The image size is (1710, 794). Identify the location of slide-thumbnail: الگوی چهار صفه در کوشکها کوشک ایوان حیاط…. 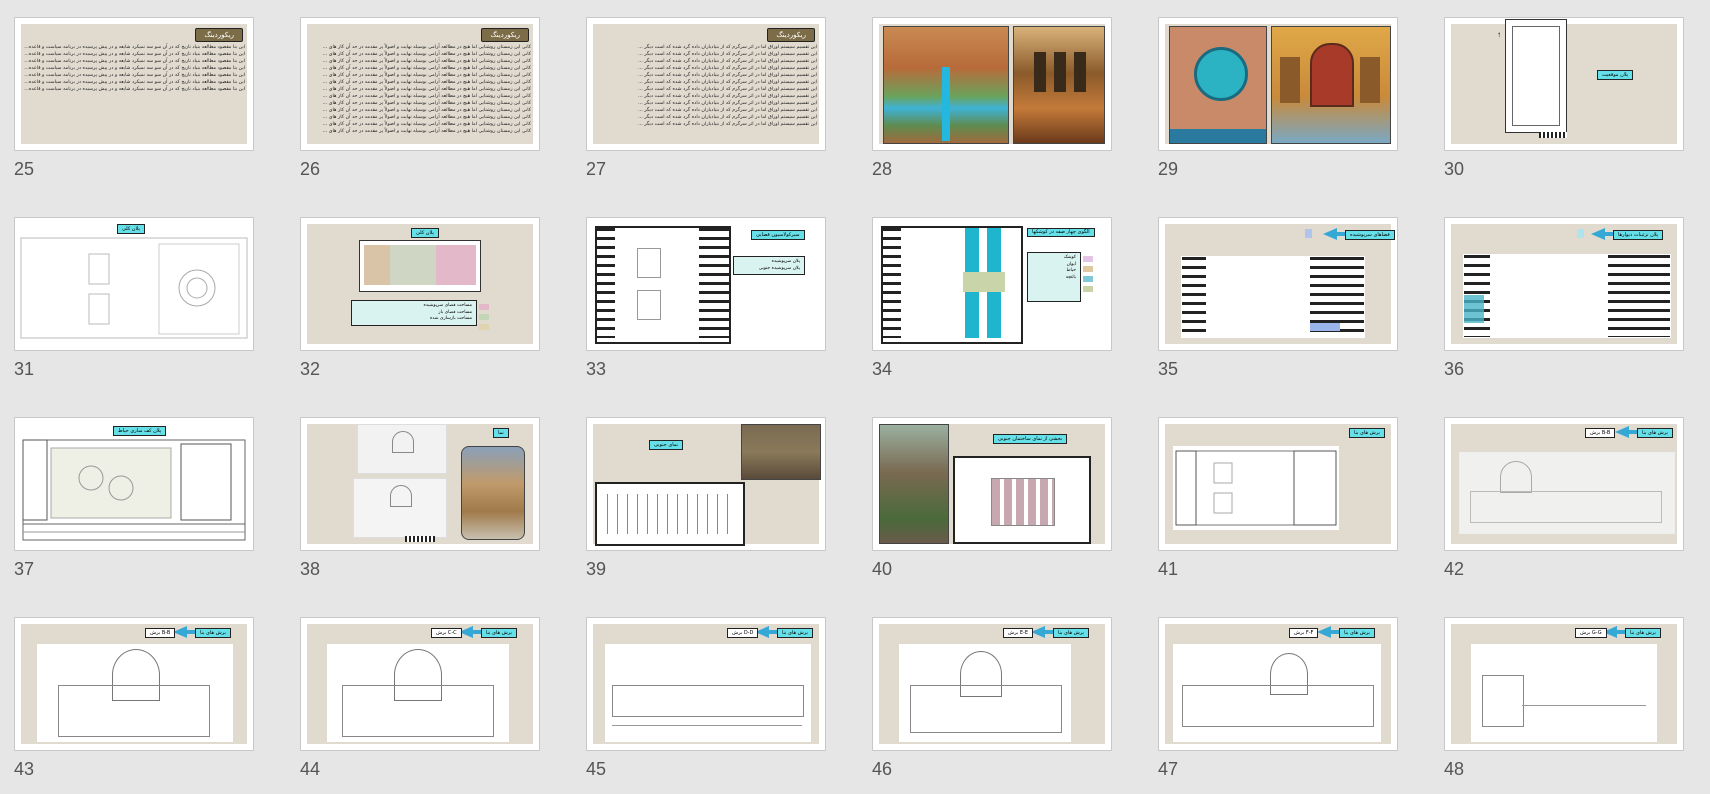
(992, 298).